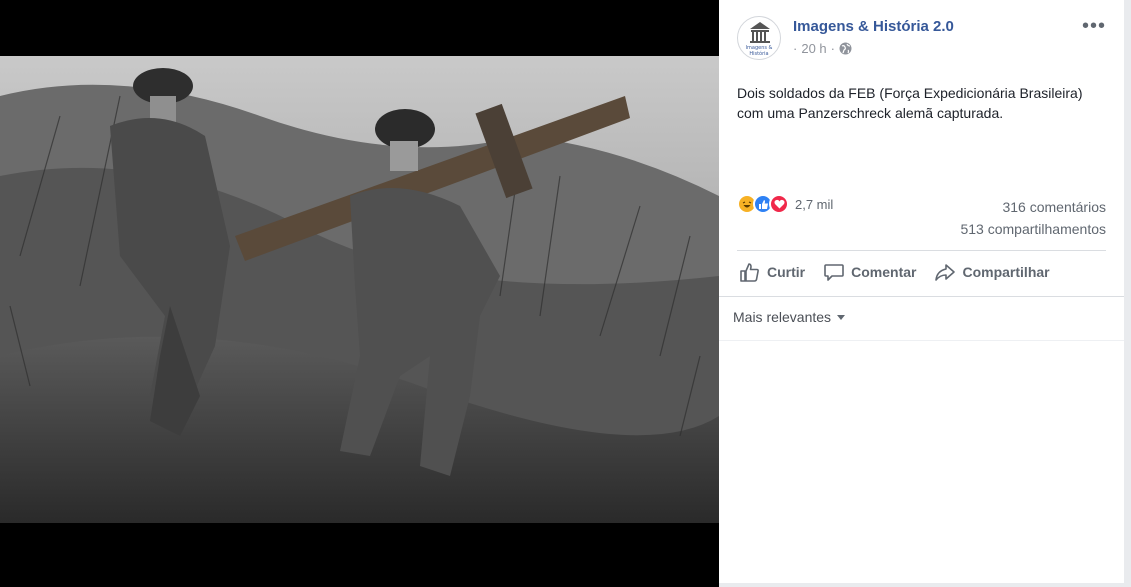 The image size is (1131, 587). I want to click on page-name-link: Imagens & História 2.0, so click(873, 26).